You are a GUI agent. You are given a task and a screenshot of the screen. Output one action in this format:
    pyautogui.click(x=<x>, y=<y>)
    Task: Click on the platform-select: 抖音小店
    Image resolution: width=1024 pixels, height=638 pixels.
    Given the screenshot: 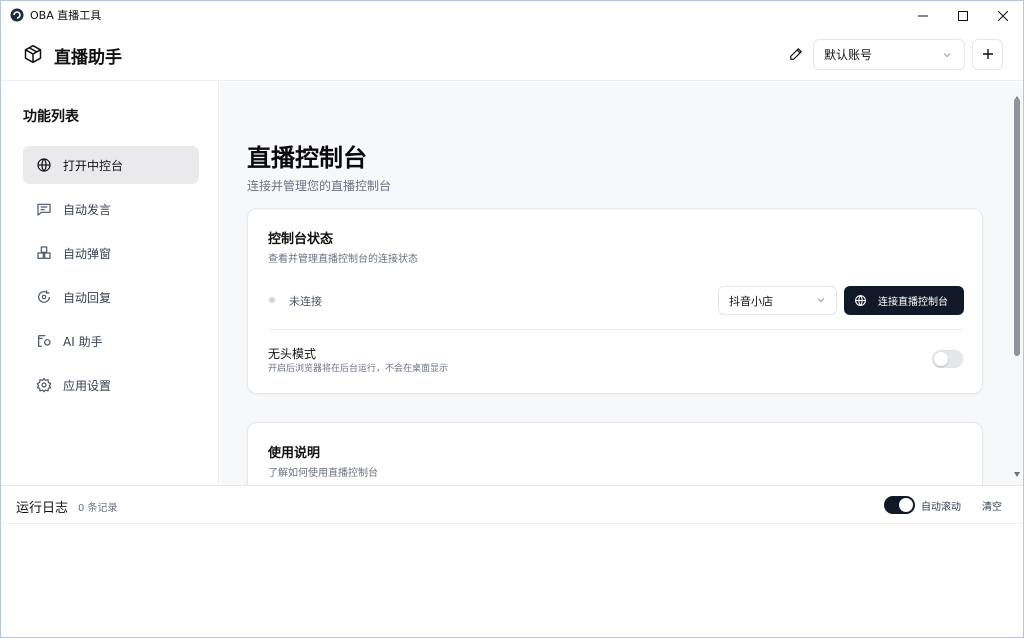 What is the action you would take?
    pyautogui.click(x=777, y=300)
    